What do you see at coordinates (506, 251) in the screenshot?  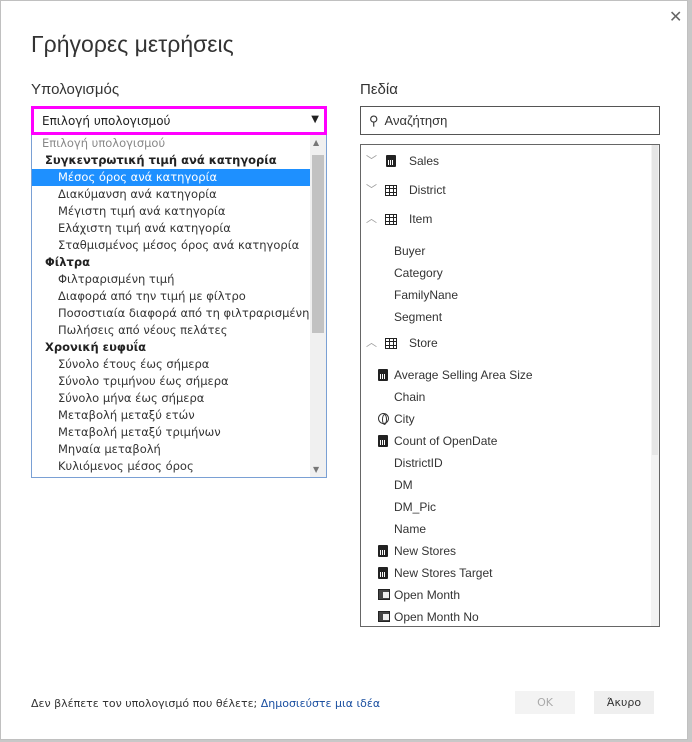 I see `field-item: Buyer` at bounding box center [506, 251].